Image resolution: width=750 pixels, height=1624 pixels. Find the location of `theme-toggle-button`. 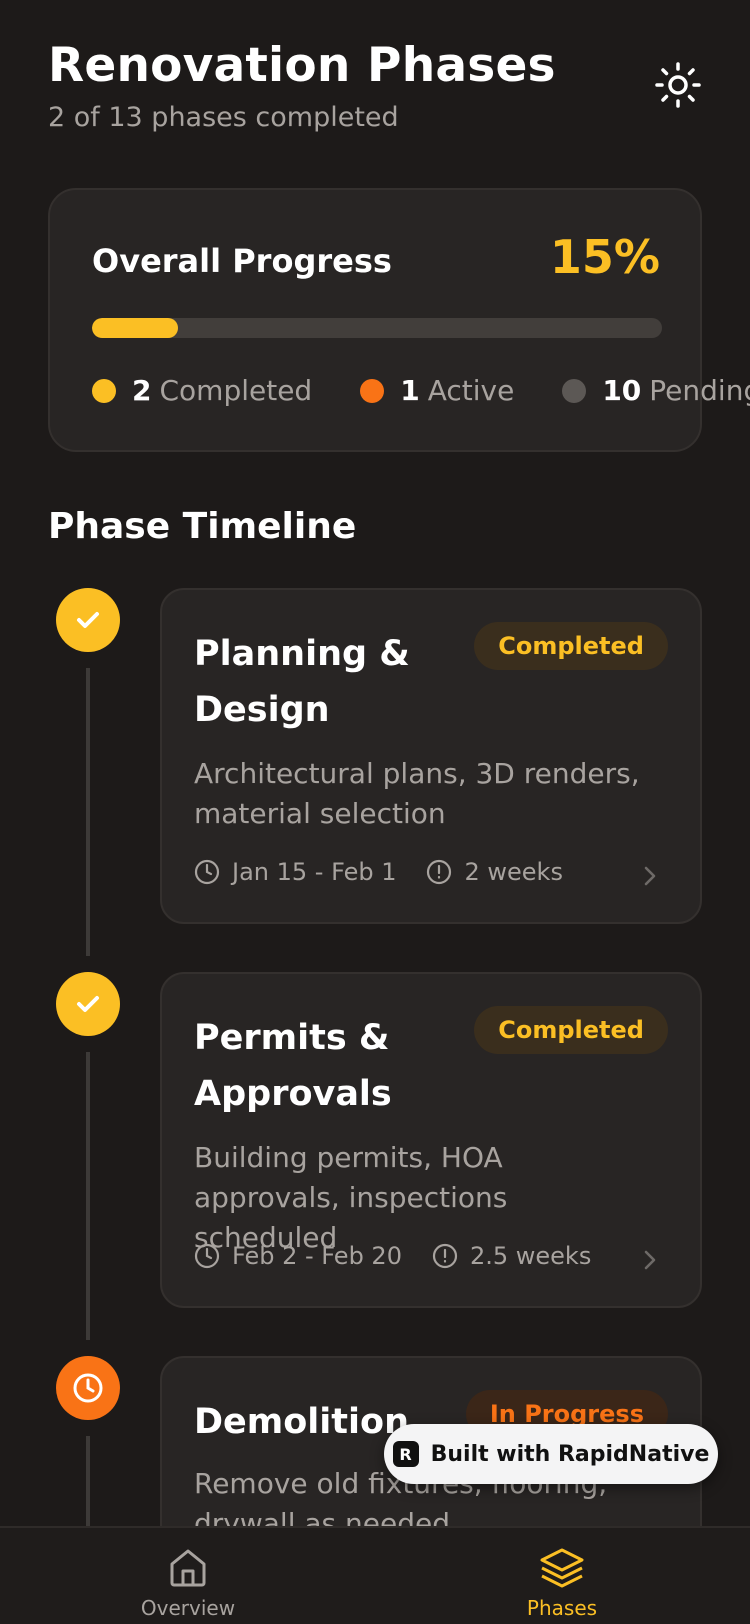

theme-toggle-button is located at coordinates (678, 85).